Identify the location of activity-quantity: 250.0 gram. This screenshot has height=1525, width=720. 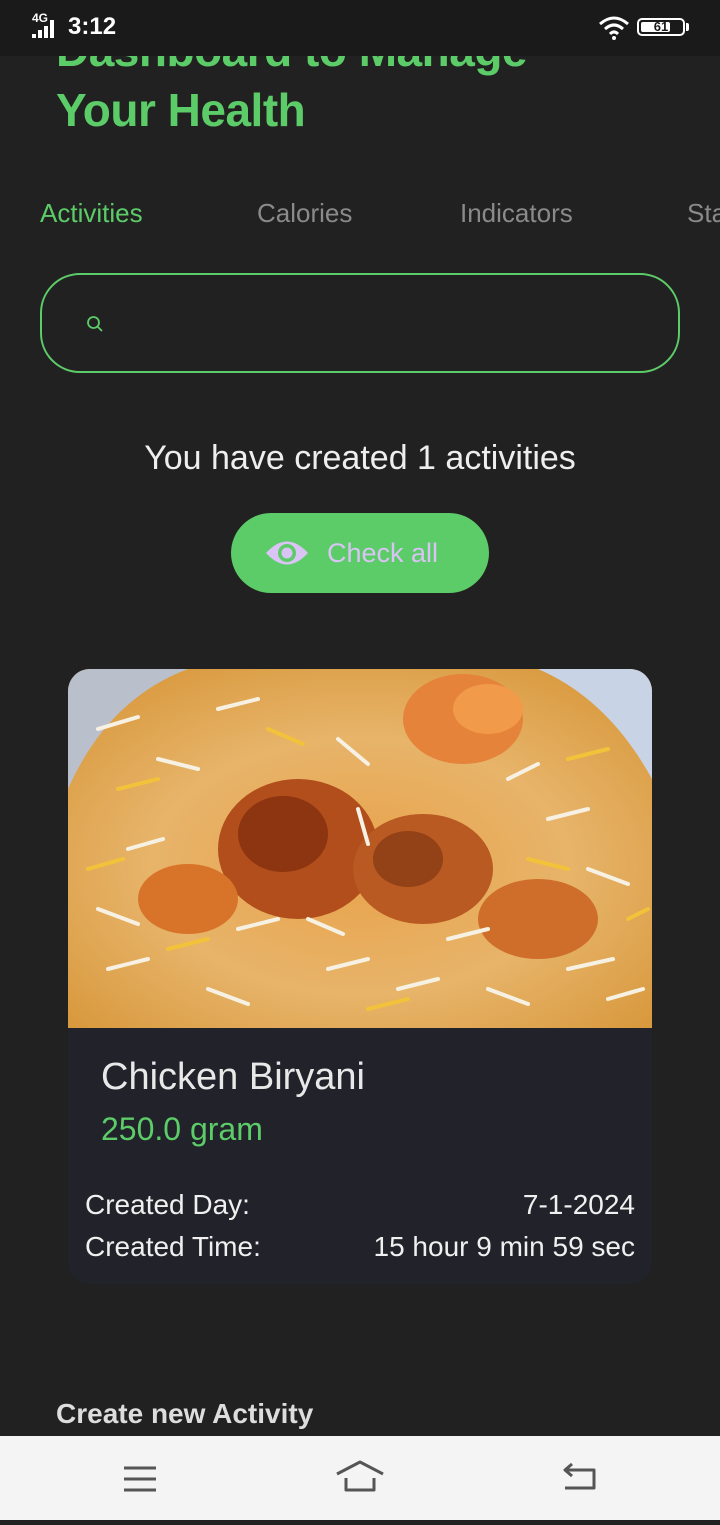
(182, 1129).